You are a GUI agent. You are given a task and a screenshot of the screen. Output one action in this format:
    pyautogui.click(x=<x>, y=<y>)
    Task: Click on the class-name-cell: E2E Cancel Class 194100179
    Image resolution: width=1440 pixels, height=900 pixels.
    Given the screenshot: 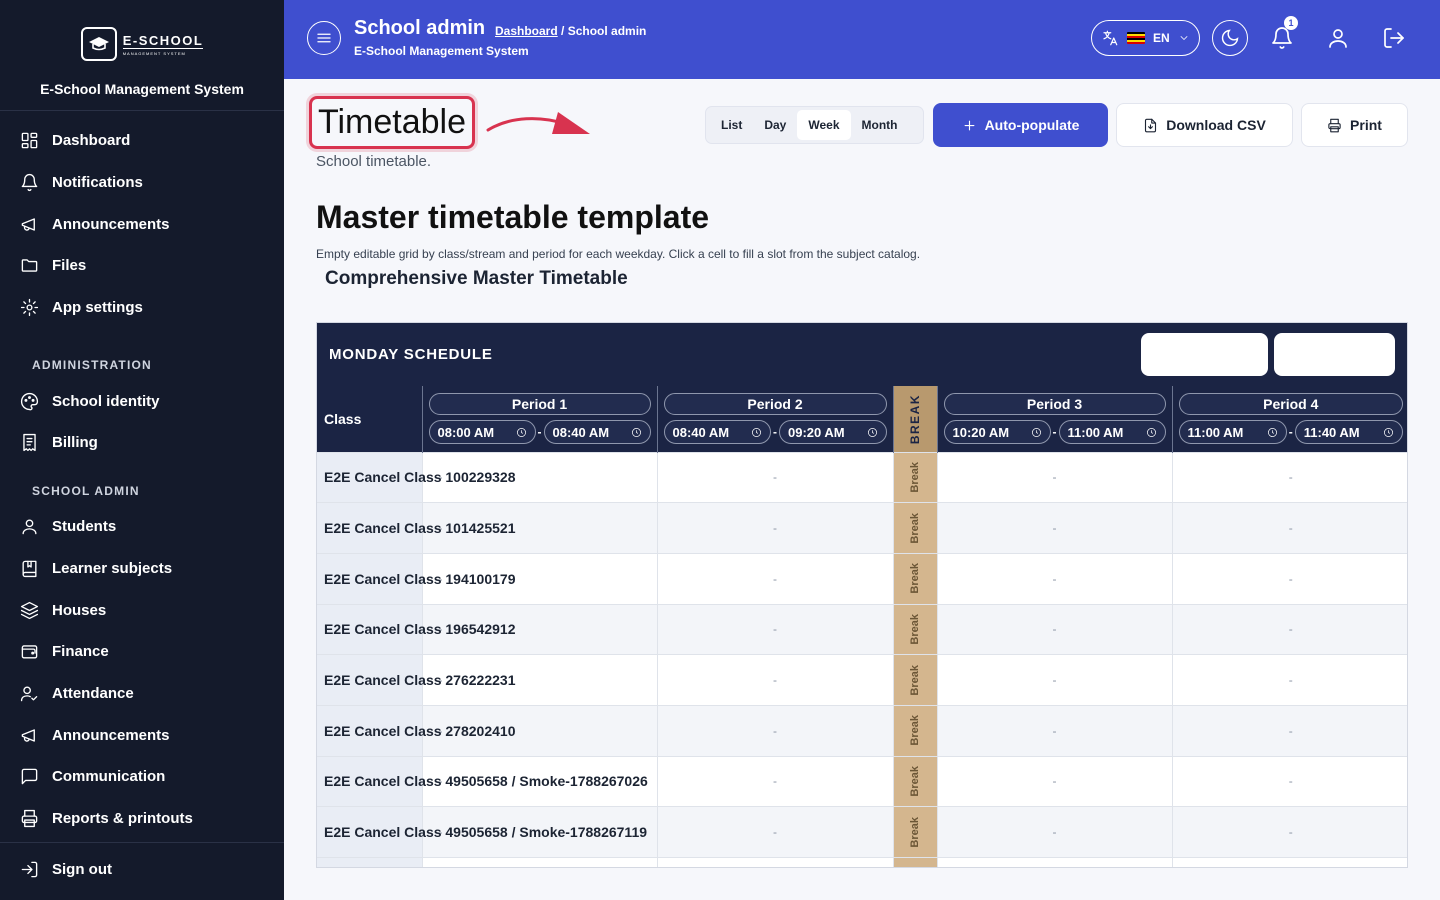 What is the action you would take?
    pyautogui.click(x=416, y=578)
    